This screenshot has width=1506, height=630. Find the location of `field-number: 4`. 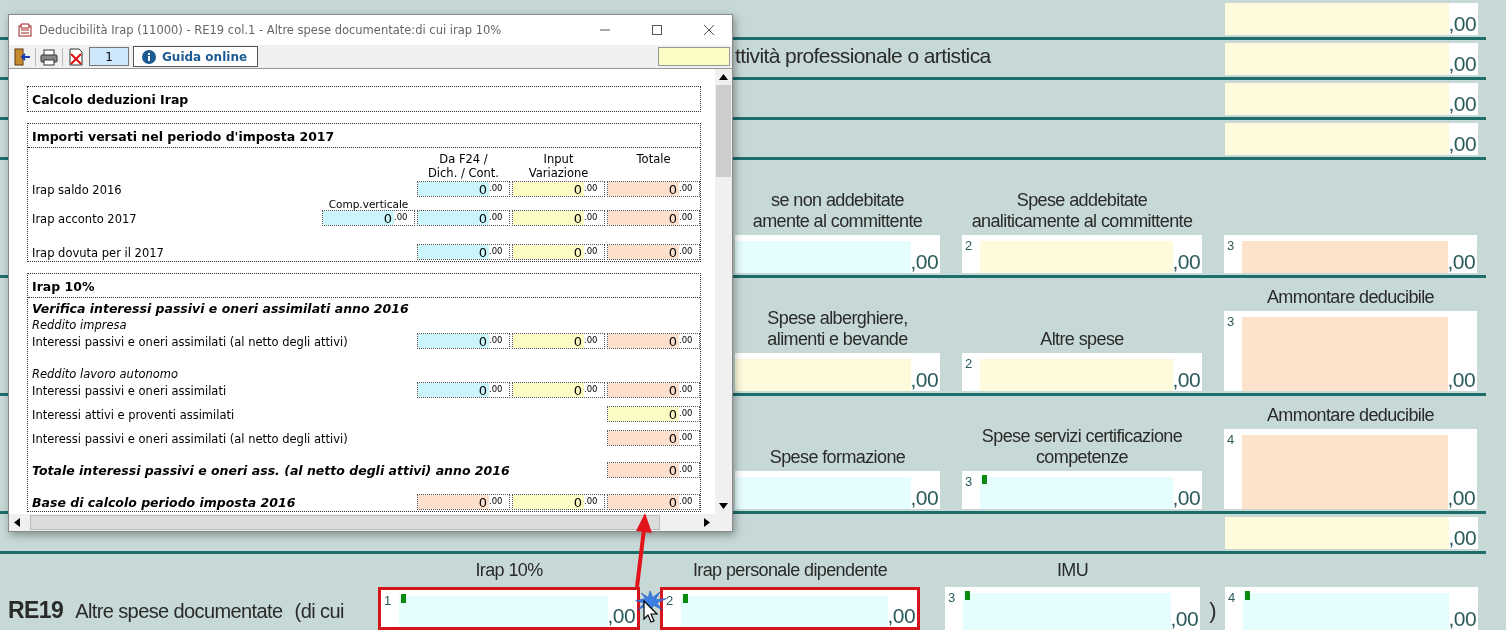

field-number: 4 is located at coordinates (1231, 598).